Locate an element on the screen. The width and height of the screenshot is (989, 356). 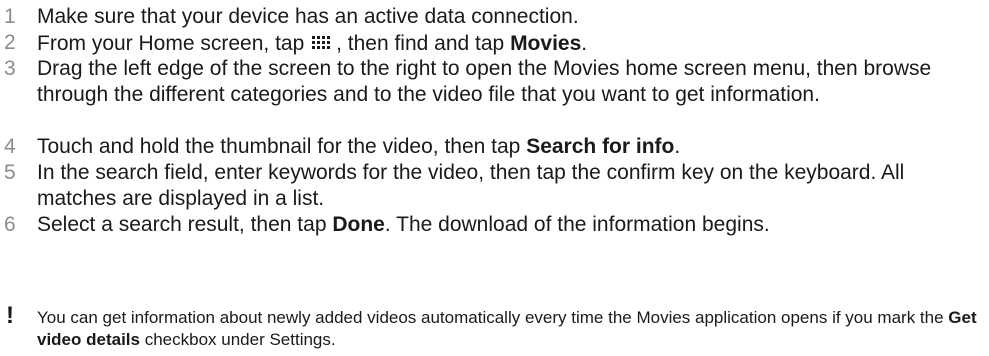
bold-term: Search for info is located at coordinates (600, 146).